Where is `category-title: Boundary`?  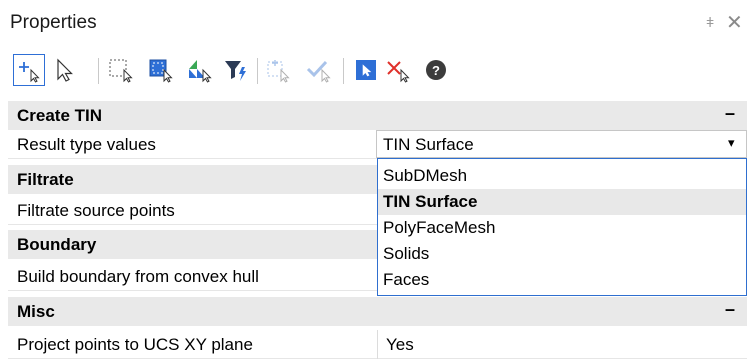 category-title: Boundary is located at coordinates (57, 244).